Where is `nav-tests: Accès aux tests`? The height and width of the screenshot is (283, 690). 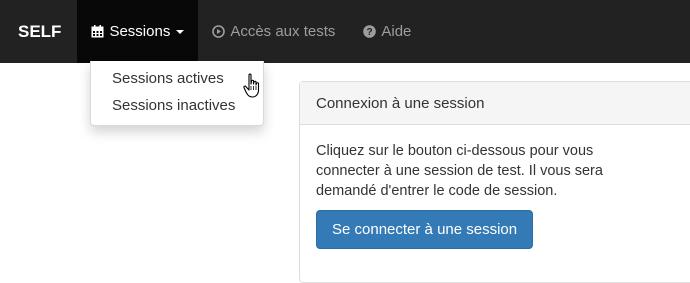 nav-tests: Accès aux tests is located at coordinates (273, 31).